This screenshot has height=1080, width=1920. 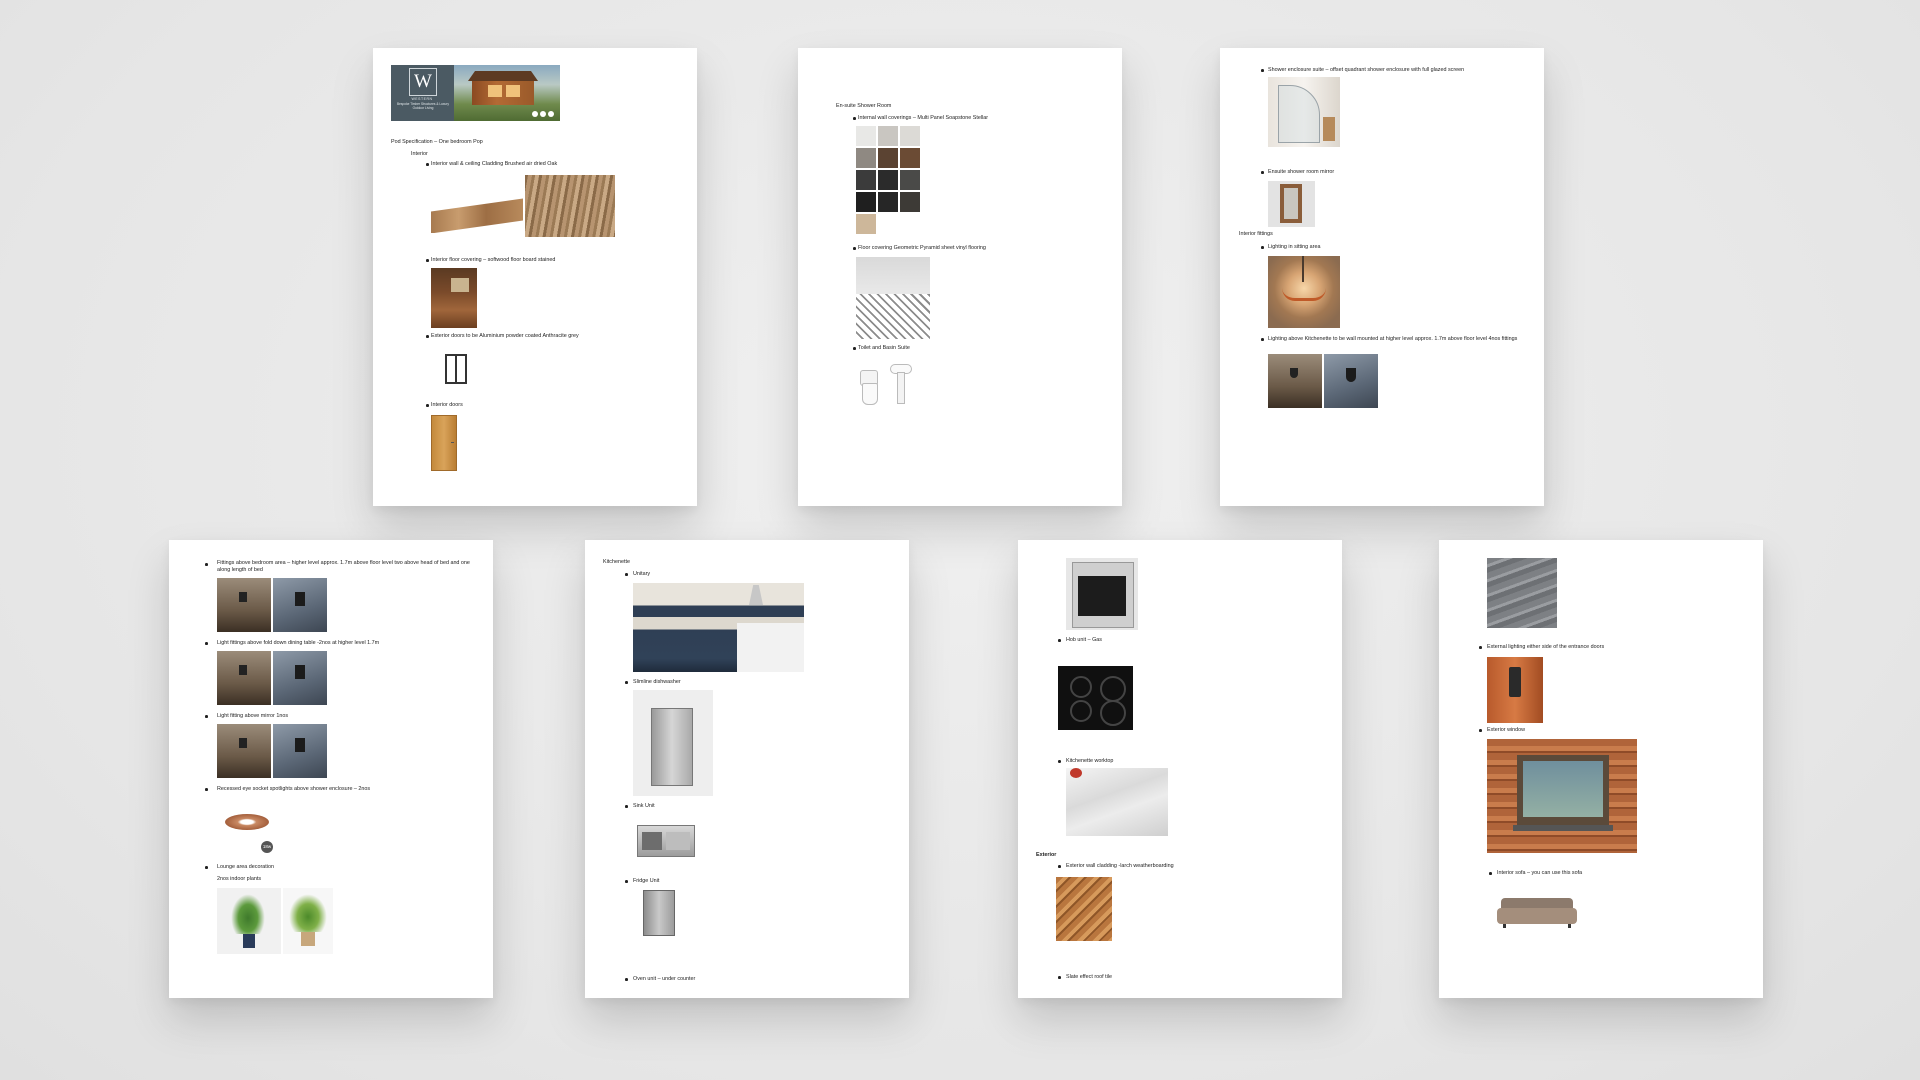 I want to click on wall-lights-image, so click(x=1323, y=381).